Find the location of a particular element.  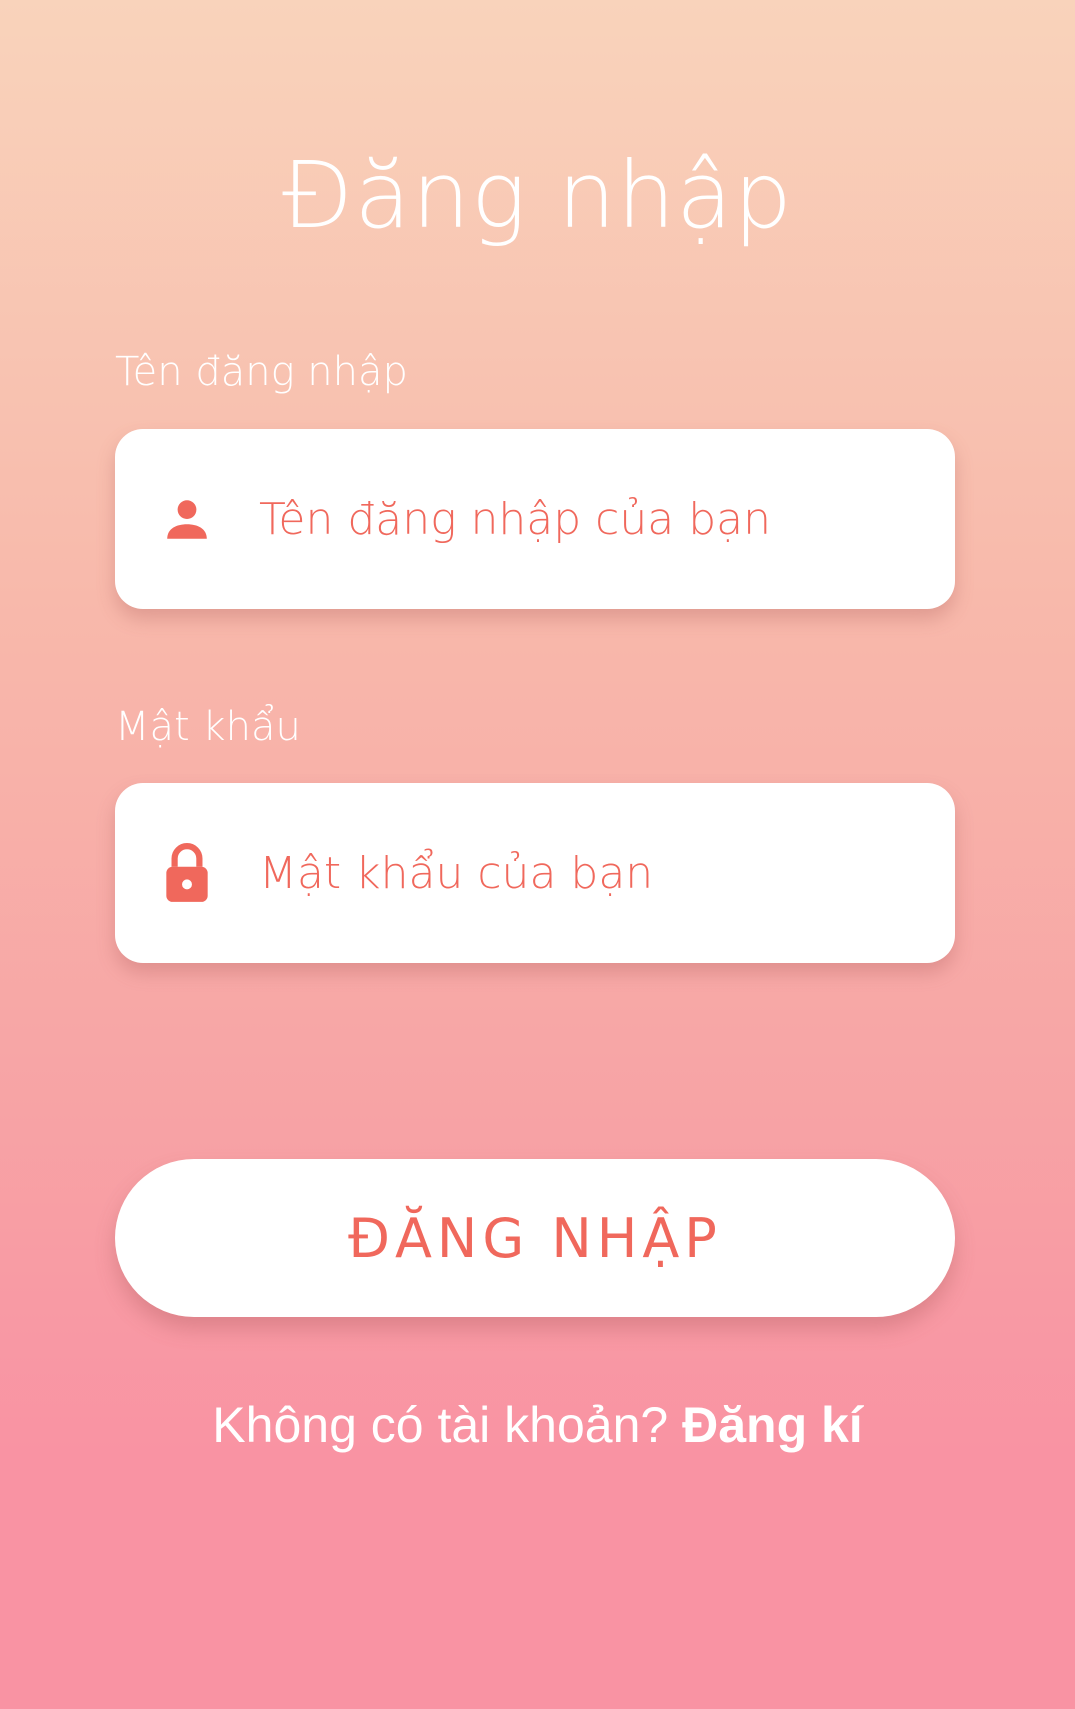

password-input is located at coordinates (589, 873).